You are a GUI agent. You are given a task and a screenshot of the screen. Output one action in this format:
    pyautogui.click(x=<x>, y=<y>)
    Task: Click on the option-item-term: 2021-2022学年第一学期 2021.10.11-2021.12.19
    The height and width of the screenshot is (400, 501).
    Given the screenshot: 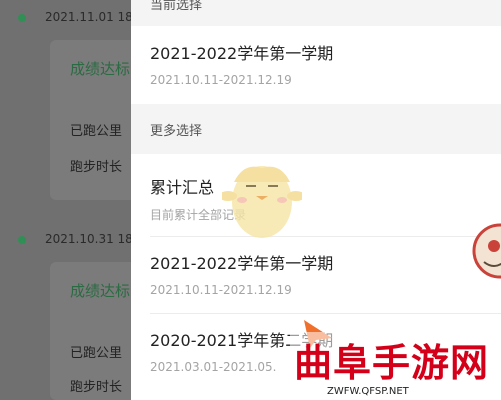 What is the action you would take?
    pyautogui.click(x=316, y=275)
    